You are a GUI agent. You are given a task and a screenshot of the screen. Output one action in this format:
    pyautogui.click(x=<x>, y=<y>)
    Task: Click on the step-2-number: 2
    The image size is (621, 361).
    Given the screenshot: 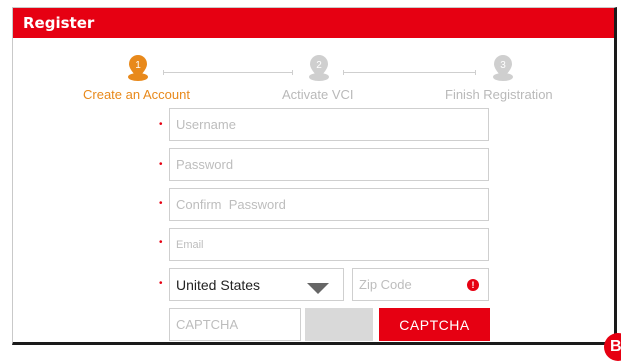 What is the action you would take?
    pyautogui.click(x=319, y=65)
    